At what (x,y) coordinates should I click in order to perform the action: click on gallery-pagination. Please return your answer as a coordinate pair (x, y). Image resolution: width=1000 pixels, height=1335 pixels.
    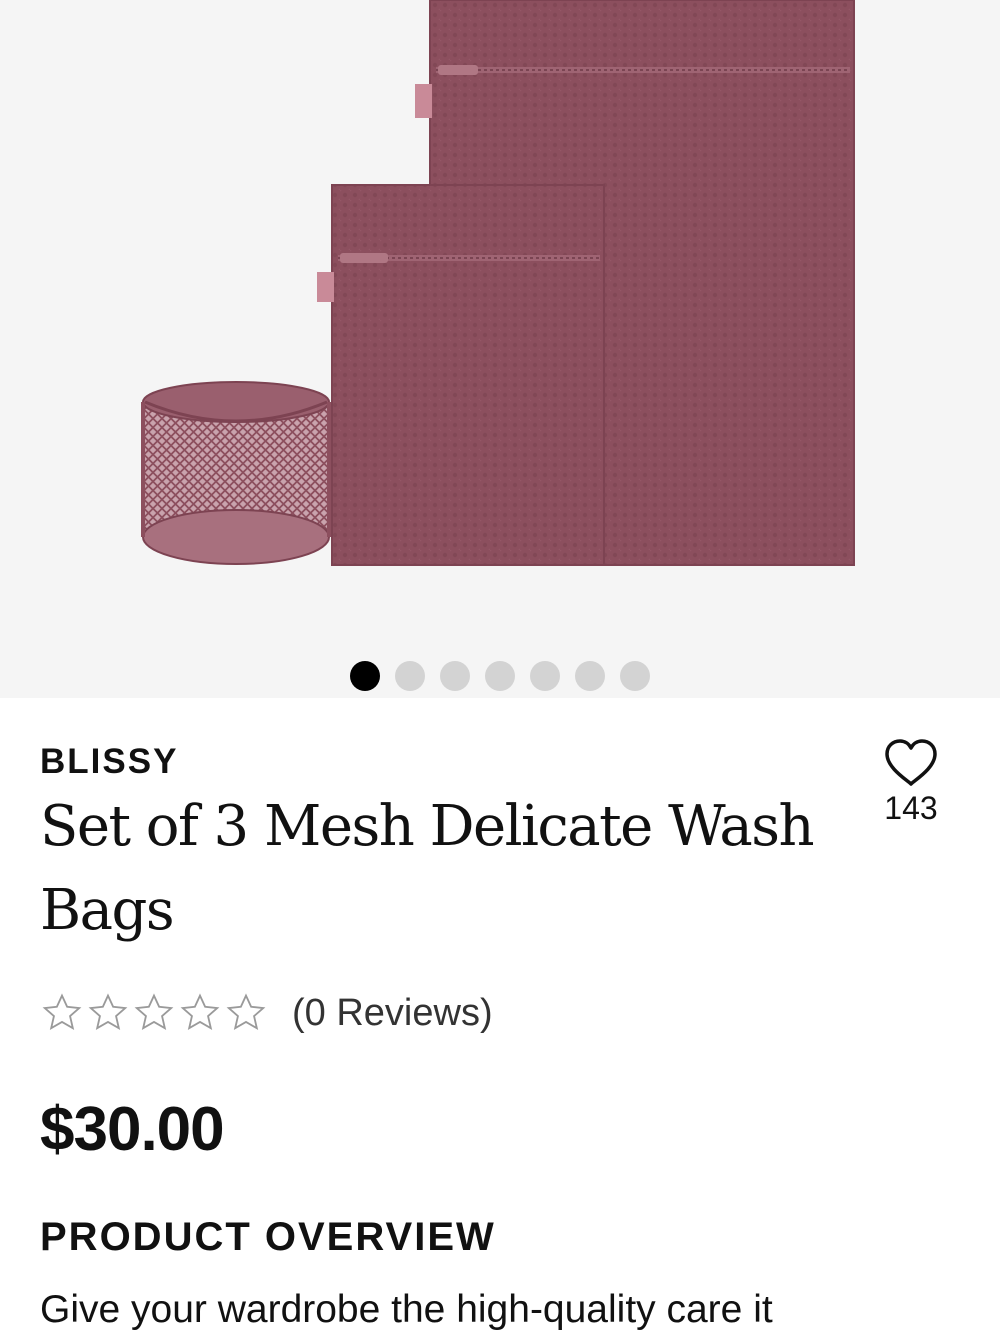
    Looking at the image, I should click on (500, 677).